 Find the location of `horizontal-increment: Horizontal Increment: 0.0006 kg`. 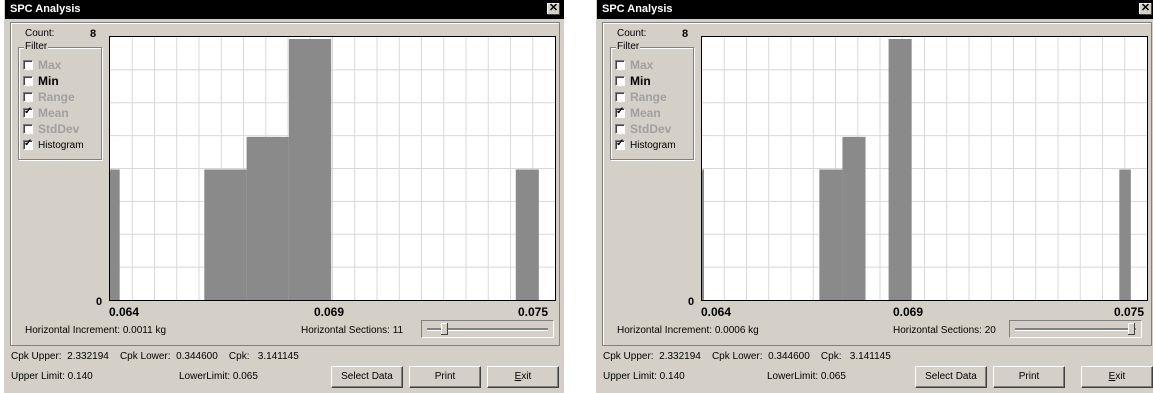

horizontal-increment: Horizontal Increment: 0.0006 kg is located at coordinates (688, 330).